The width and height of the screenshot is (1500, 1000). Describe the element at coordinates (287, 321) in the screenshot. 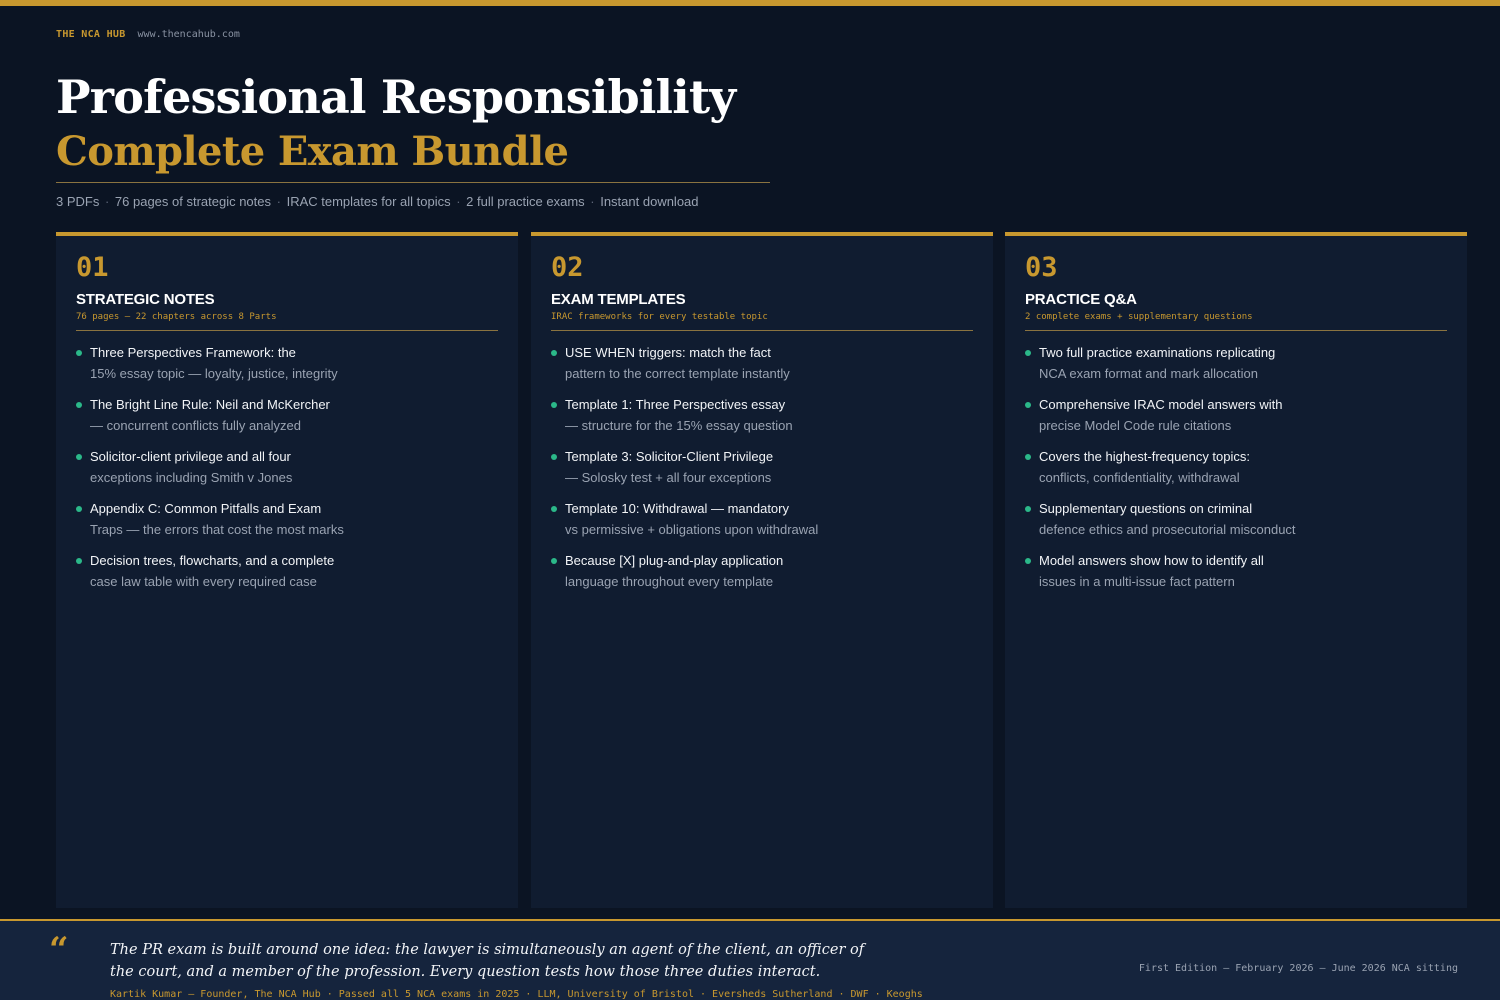

I see `card-subtitle: 76 pages — 22 chapters across 8 Parts` at that location.